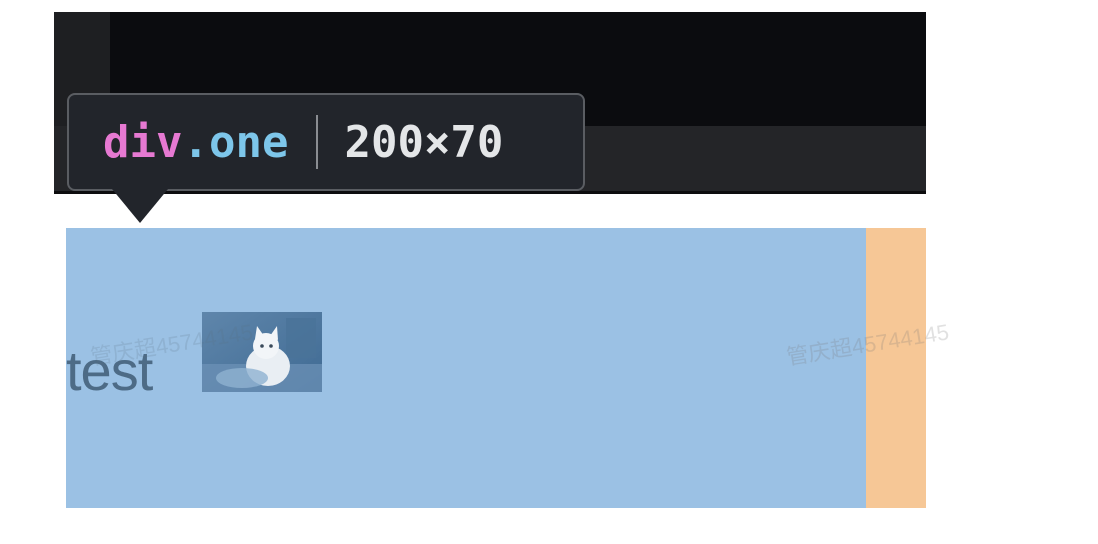 The height and width of the screenshot is (544, 1098). Describe the element at coordinates (896, 368) in the screenshot. I see `element-margin-highlight` at that location.